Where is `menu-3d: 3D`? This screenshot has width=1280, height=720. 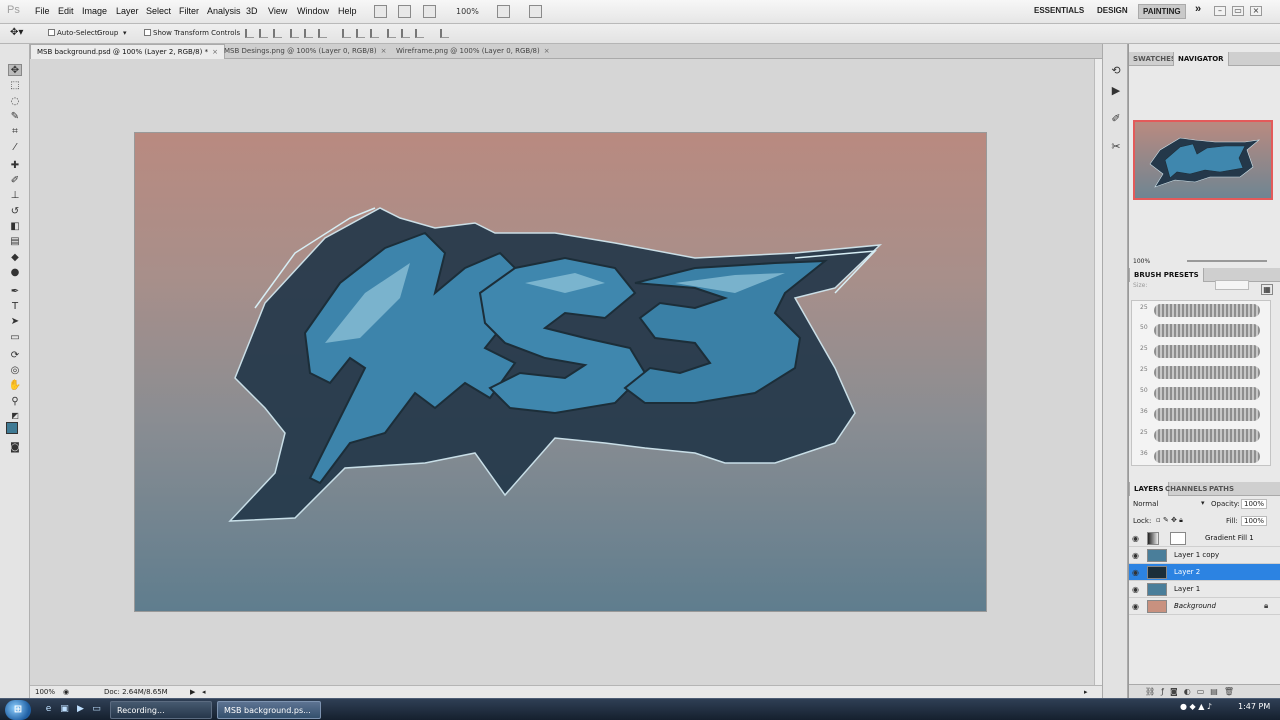
menu-3d: 3D is located at coordinates (252, 11).